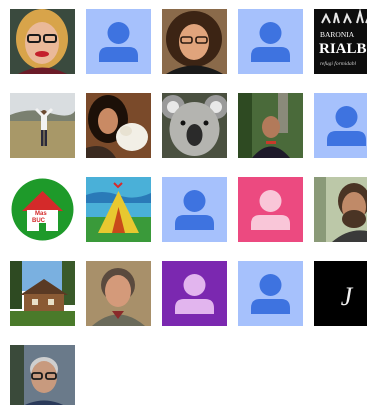 This screenshot has height=405, width=367. I want to click on logo-text-line3: refugi formidabl, so click(338, 63).